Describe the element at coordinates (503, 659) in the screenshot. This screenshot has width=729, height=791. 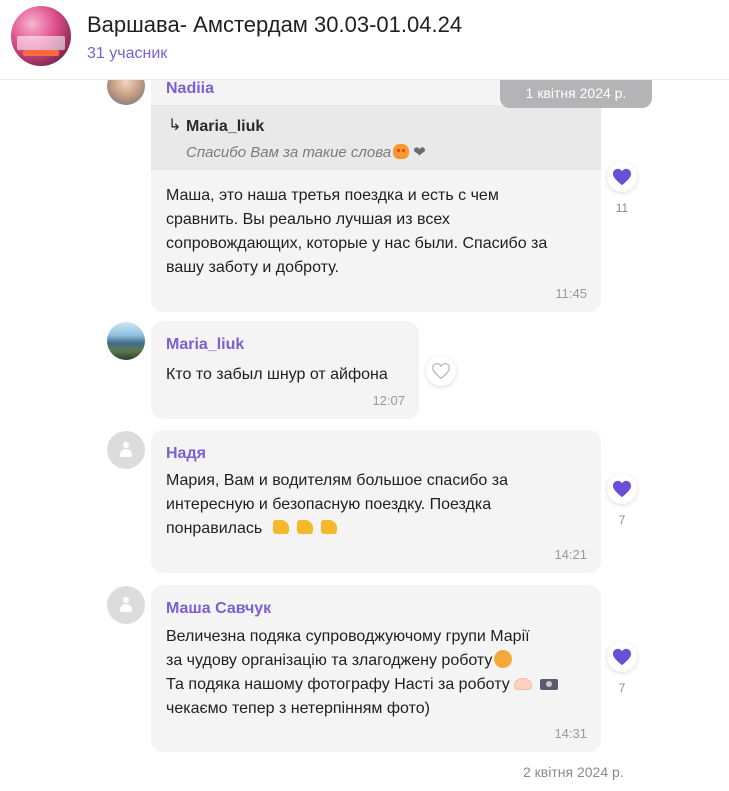
I see `hugging-face-emoji-icon` at that location.